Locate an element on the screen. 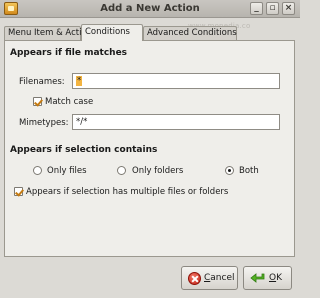  selection-heading: Appears if selection contains is located at coordinates (84, 150).